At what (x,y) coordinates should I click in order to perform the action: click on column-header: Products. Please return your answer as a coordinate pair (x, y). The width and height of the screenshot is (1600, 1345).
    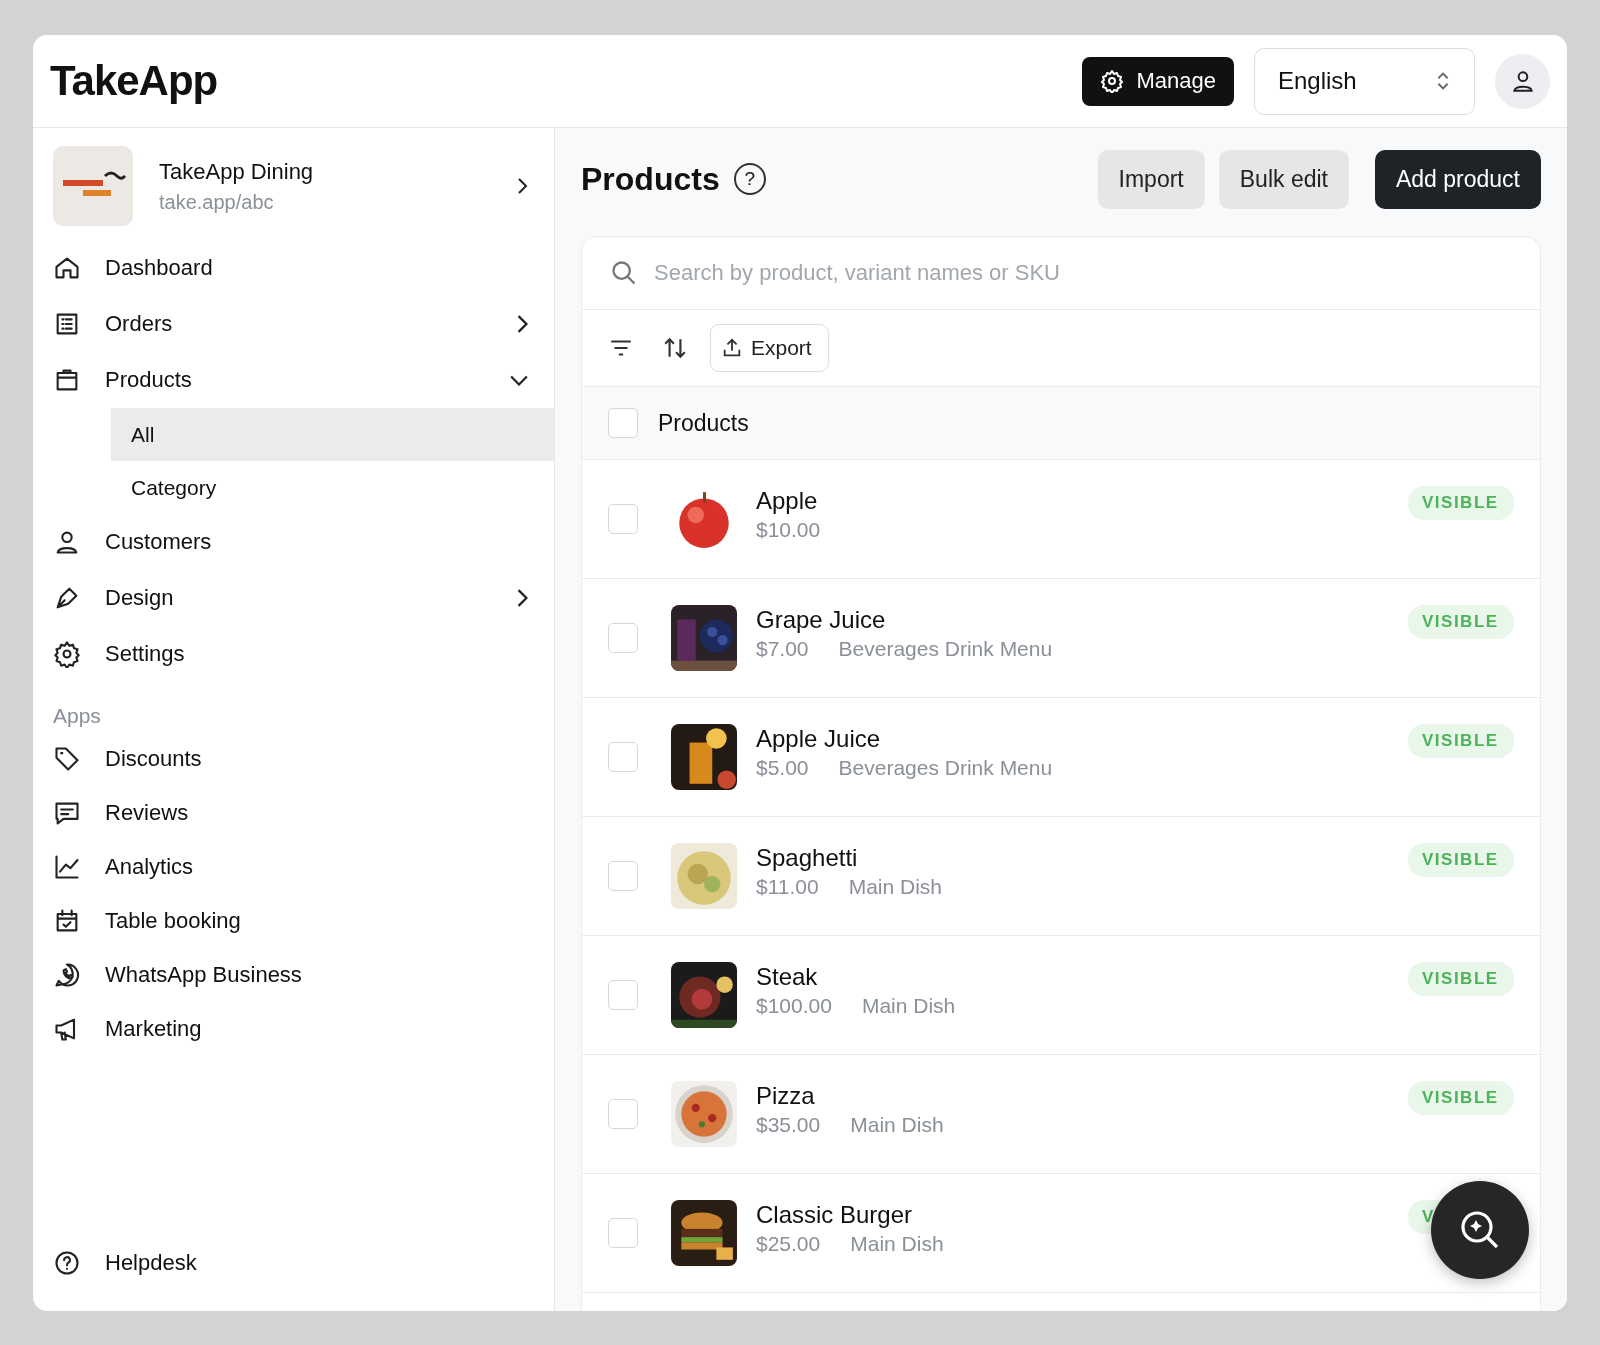
    Looking at the image, I should click on (703, 423).